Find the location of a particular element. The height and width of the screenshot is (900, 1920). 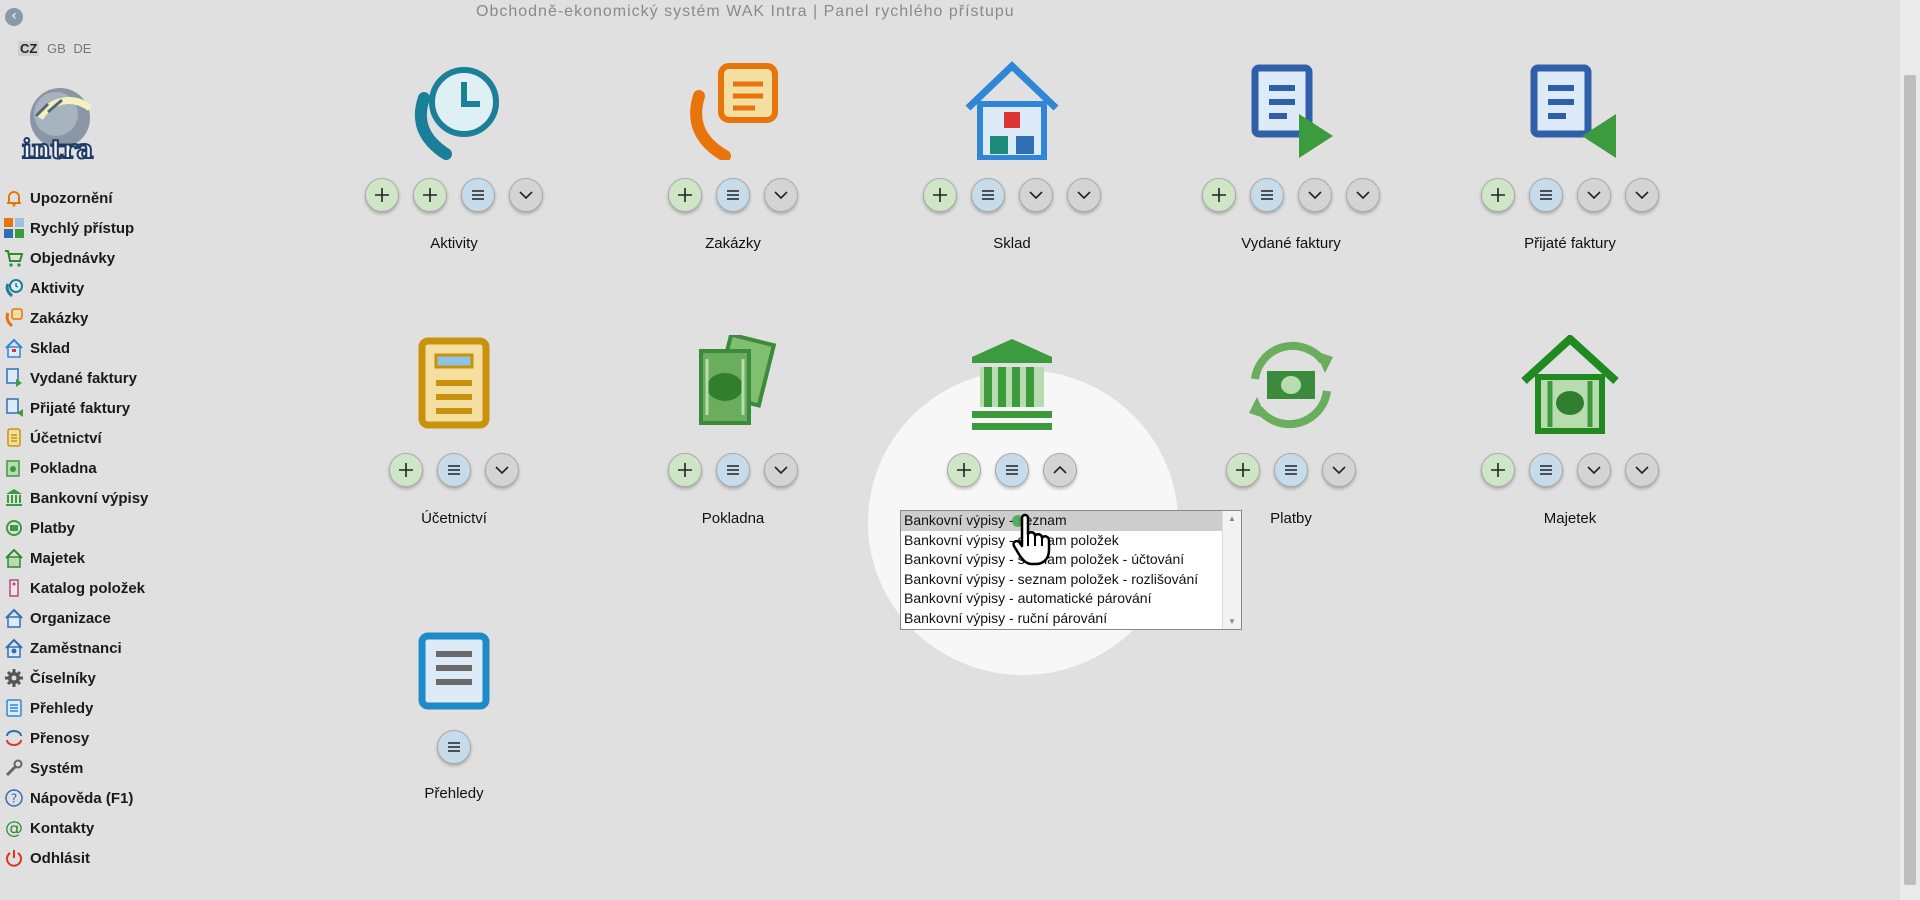

sidebar-item-organizace: Organizace is located at coordinates (103, 618).